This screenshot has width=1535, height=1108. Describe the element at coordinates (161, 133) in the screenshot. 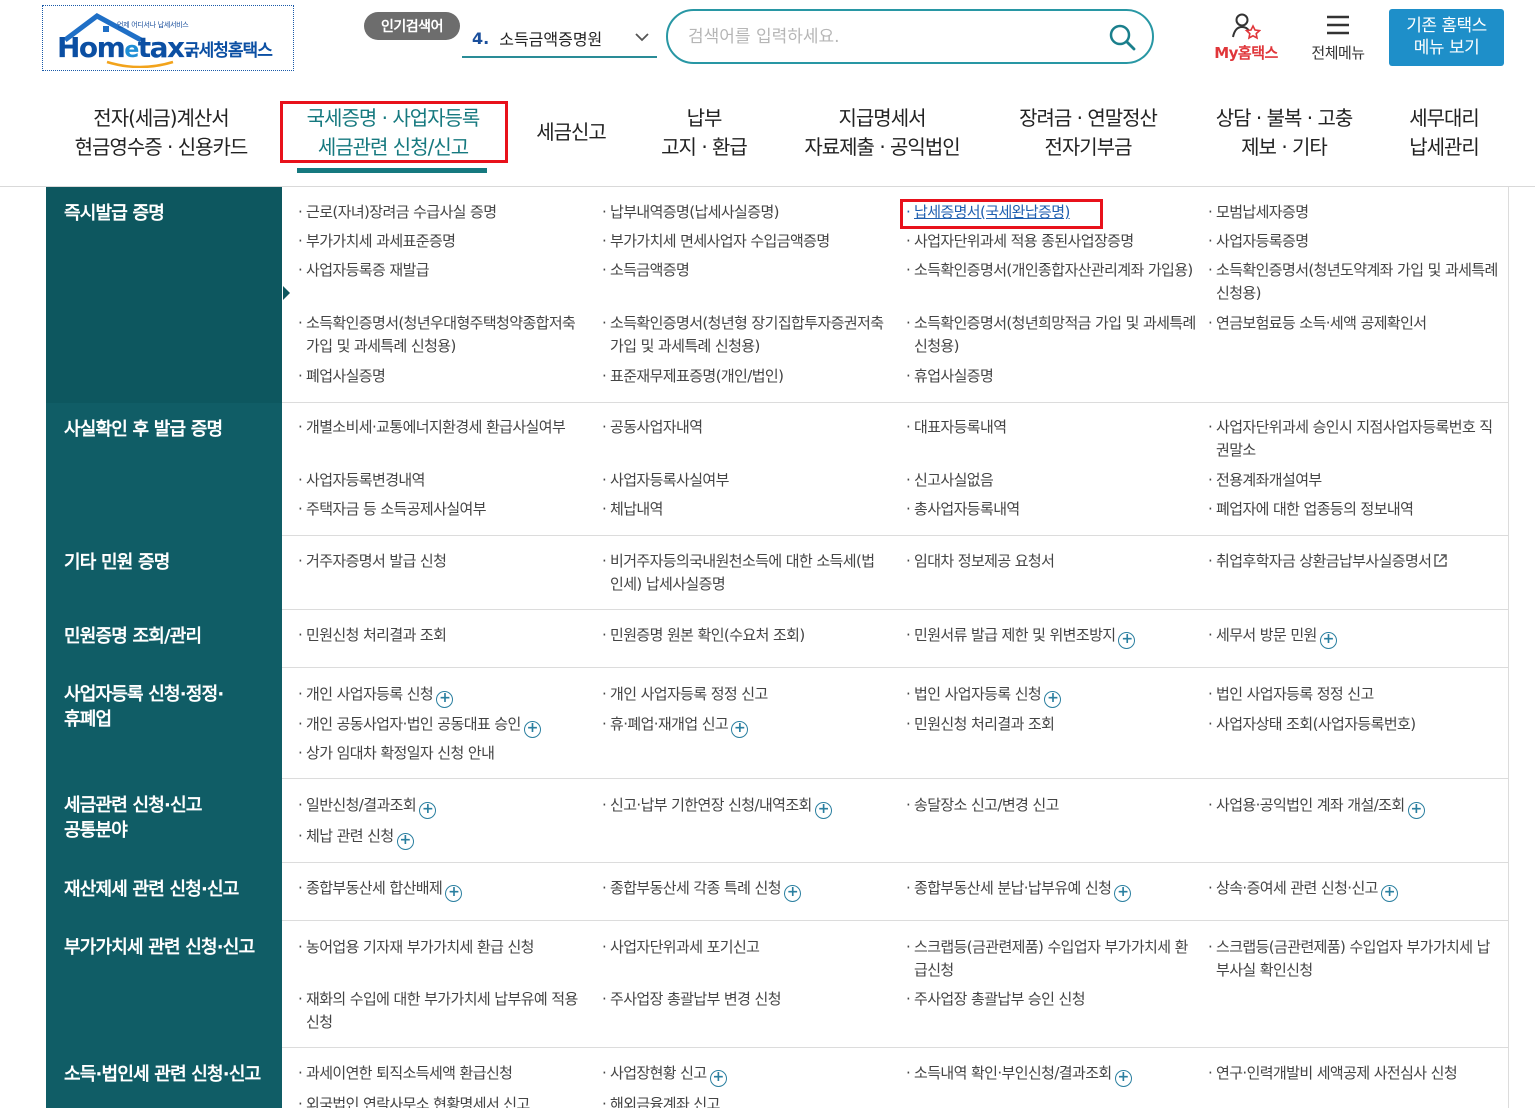

I see `gnb-e-invoice: 전자(세금)계산서 현금영수증 · 신용카드` at that location.